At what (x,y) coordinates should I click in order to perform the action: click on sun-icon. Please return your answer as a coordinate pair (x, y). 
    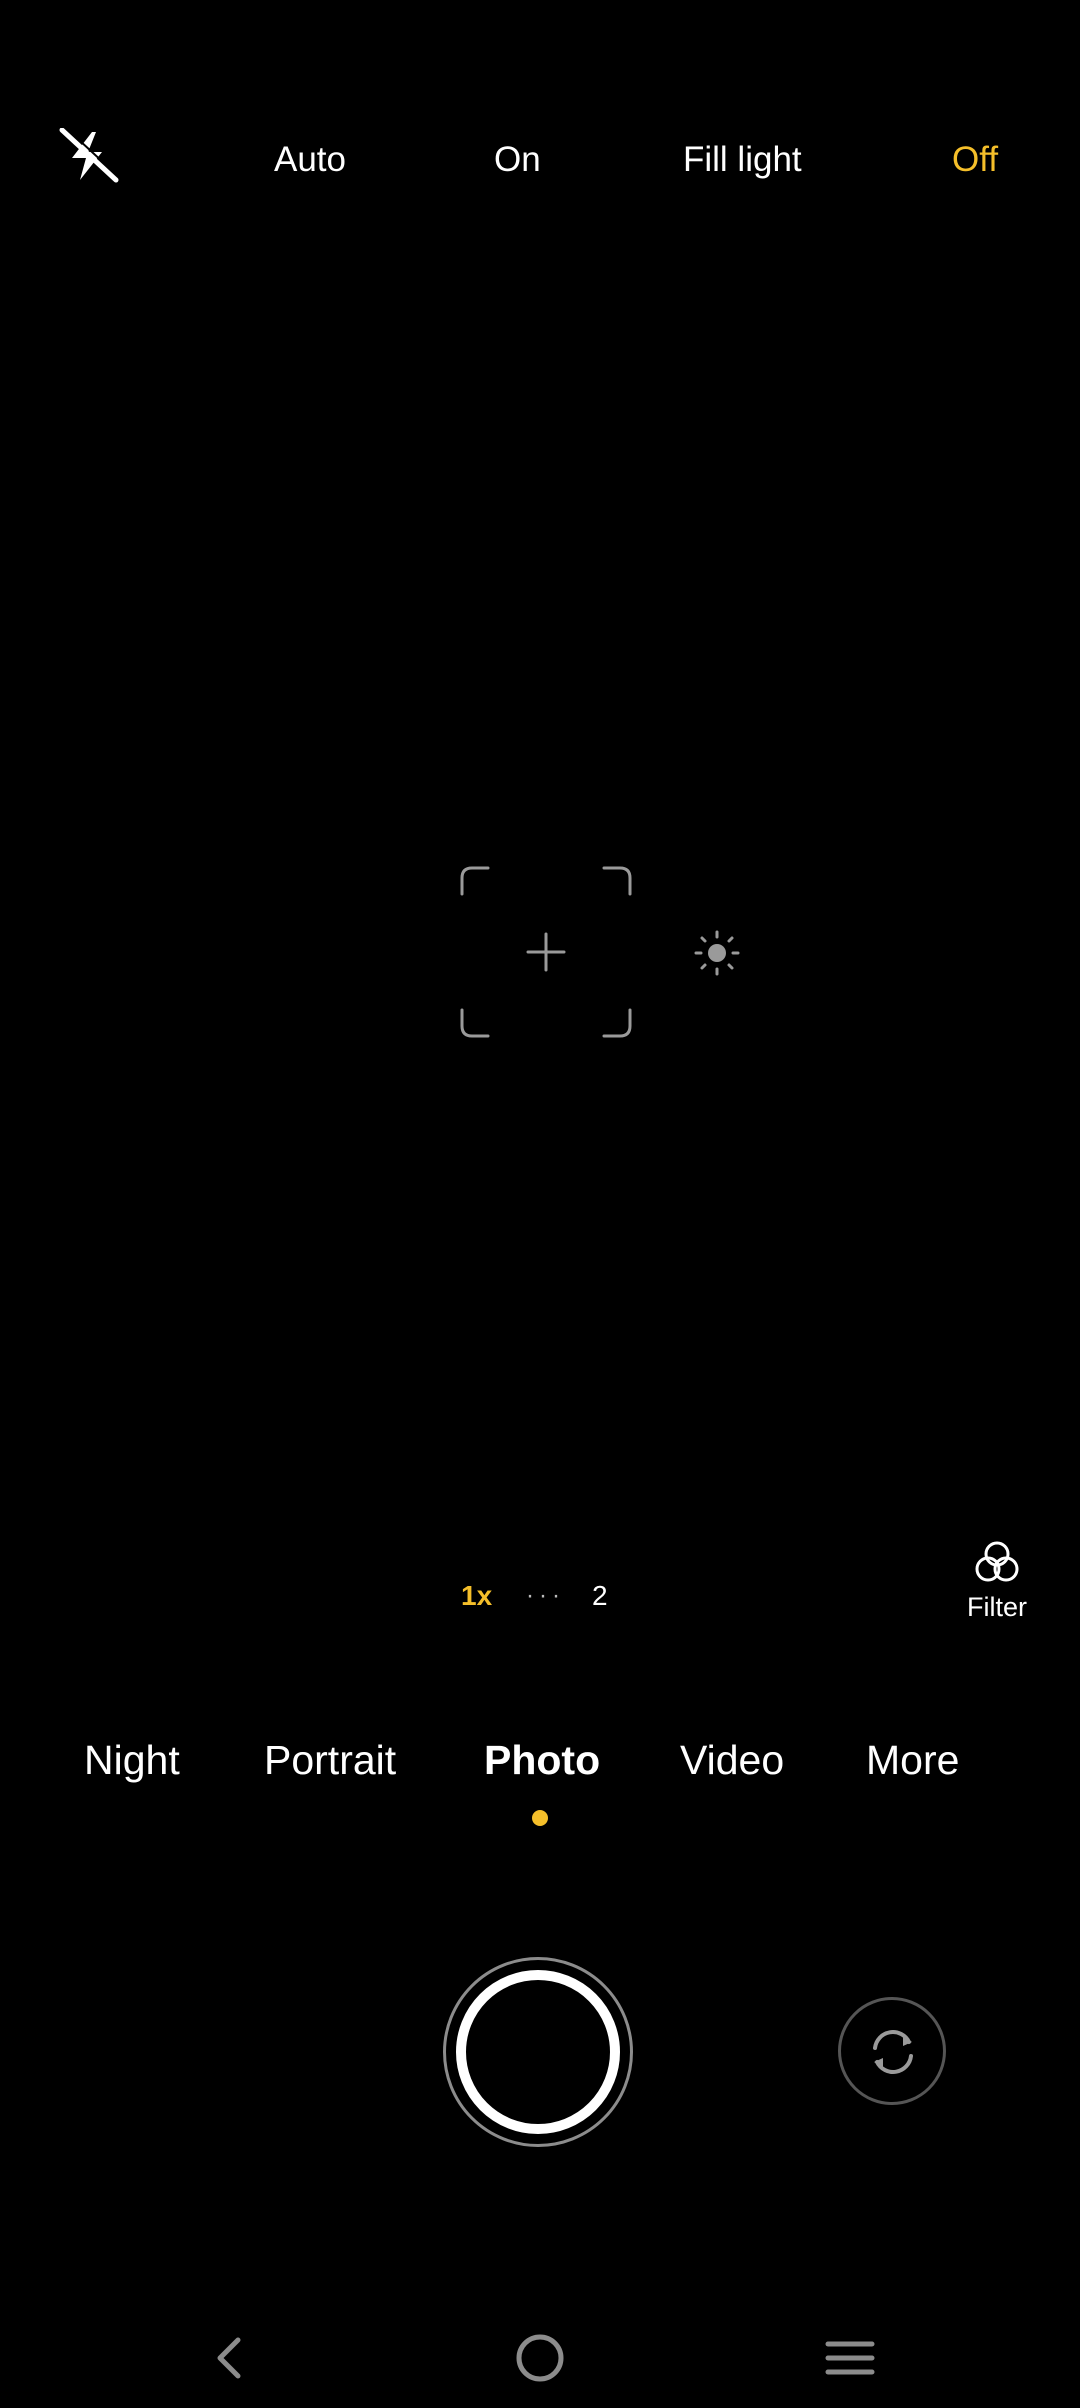
    Looking at the image, I should click on (717, 953).